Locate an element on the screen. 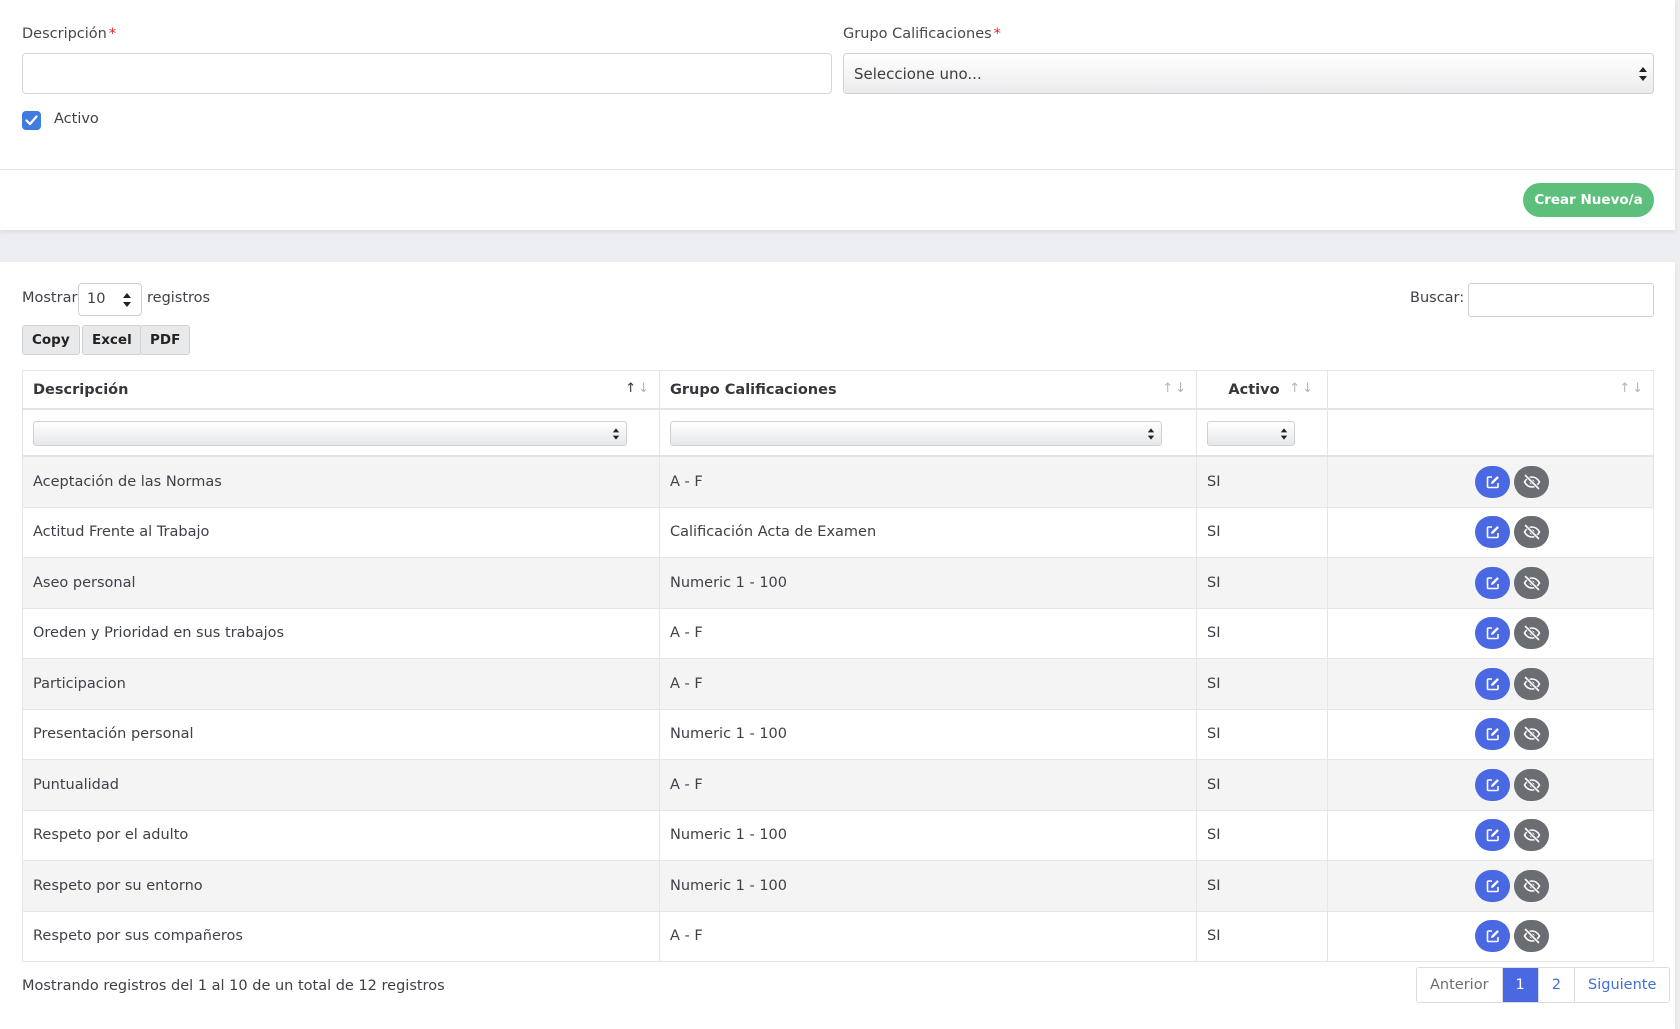  descripcion-input is located at coordinates (427, 73).